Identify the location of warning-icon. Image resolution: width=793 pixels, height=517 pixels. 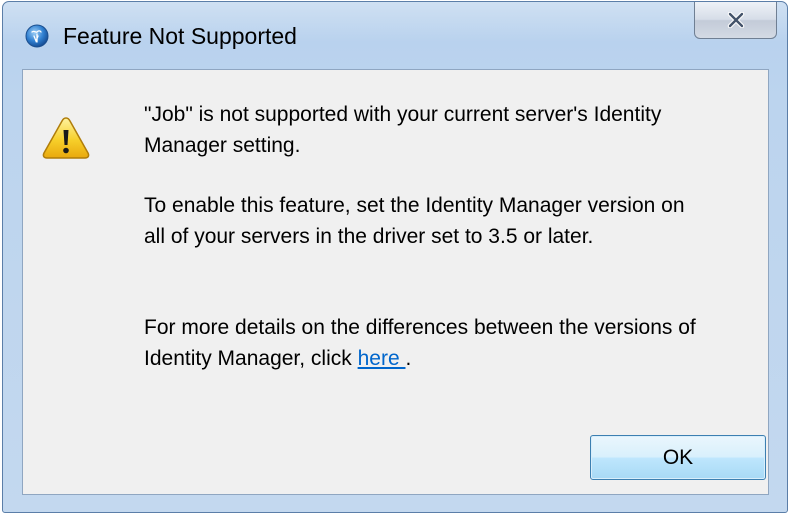
(66, 138).